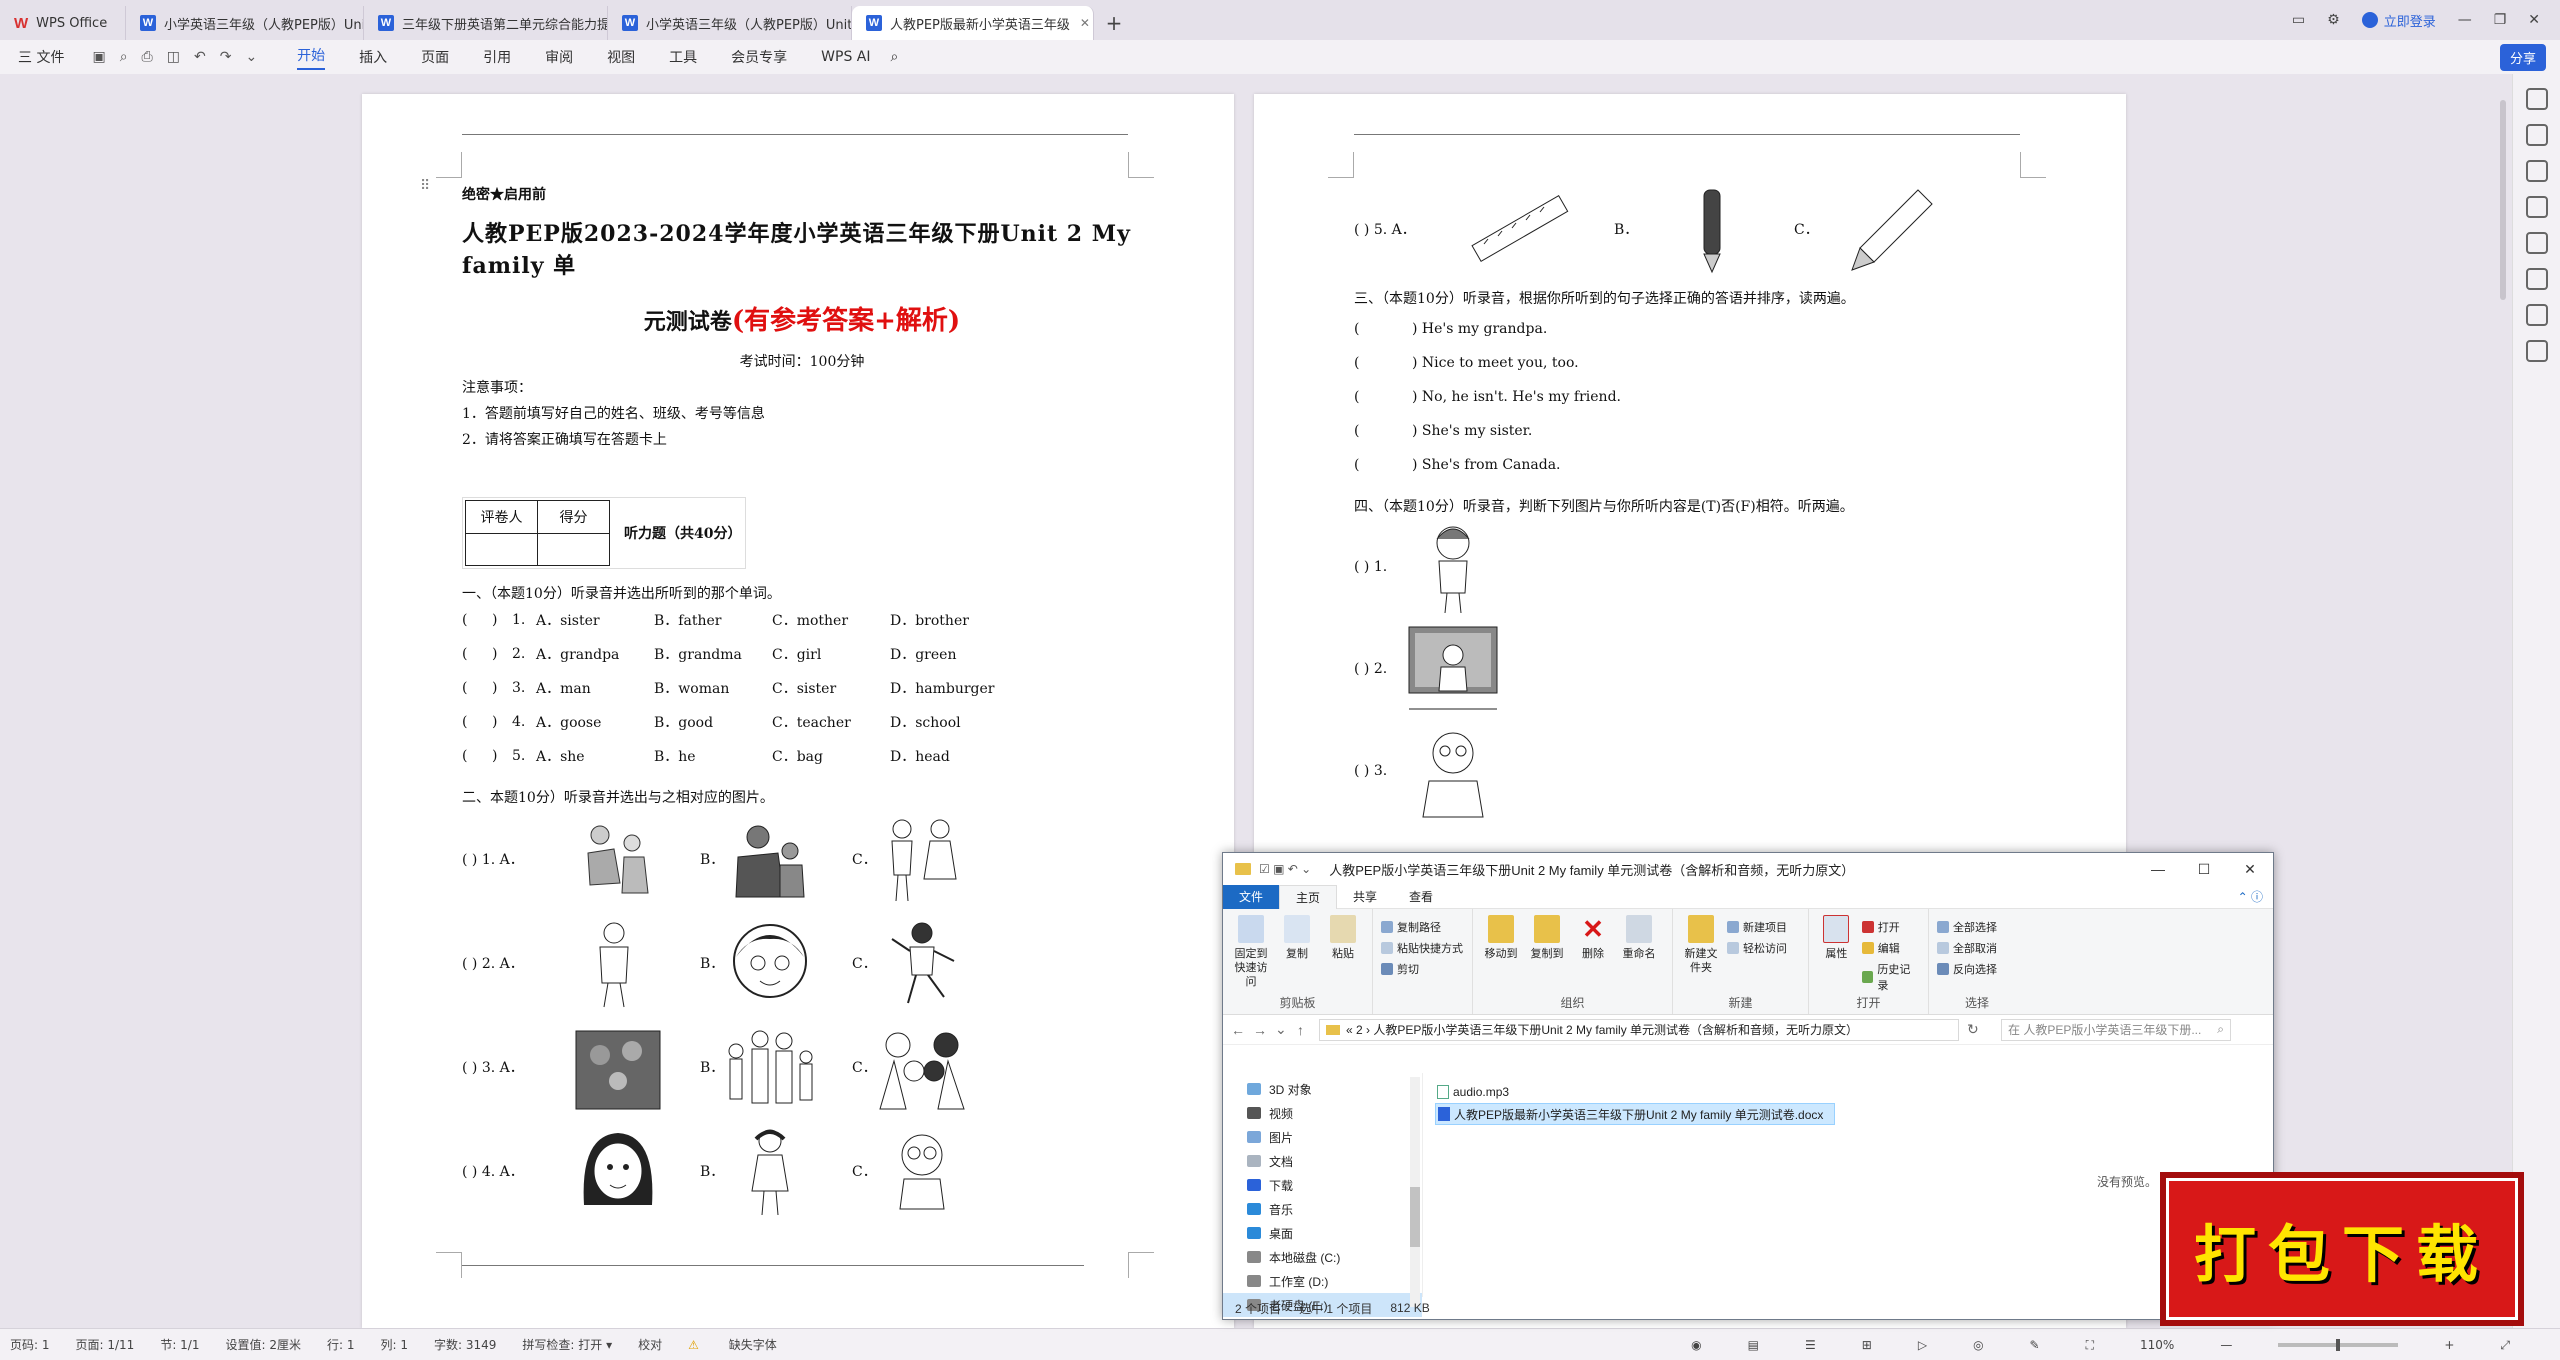  I want to click on undo-icon: ↶, so click(200, 57).